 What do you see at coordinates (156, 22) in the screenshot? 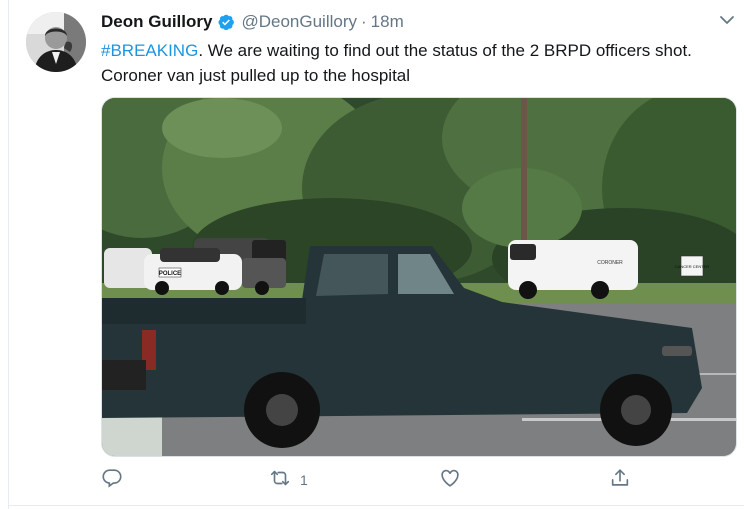
I see `author-name: Deon Guillory` at bounding box center [156, 22].